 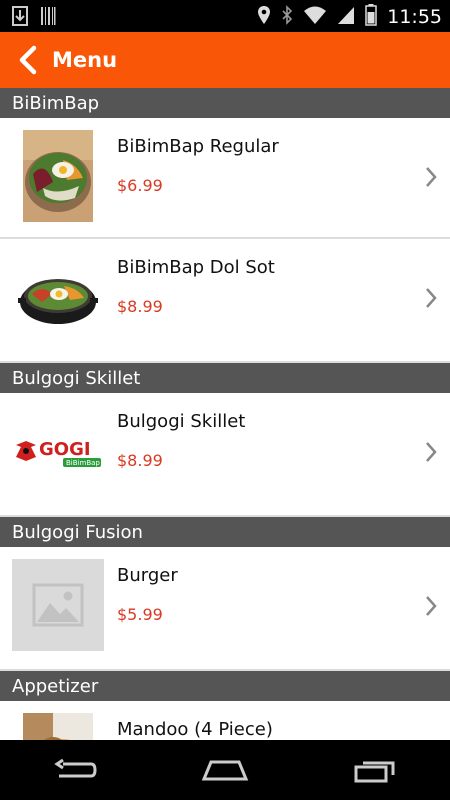 I want to click on section-header-appetizer: Appetizer, so click(x=225, y=686).